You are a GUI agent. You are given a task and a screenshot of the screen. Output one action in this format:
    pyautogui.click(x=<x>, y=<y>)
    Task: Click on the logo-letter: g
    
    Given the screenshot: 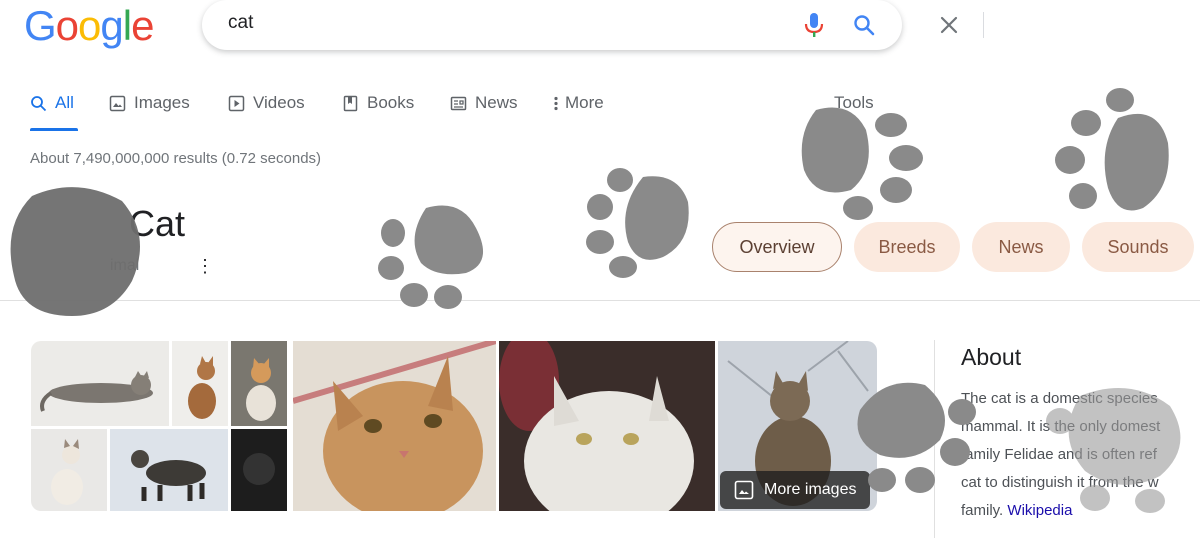 What is the action you would take?
    pyautogui.click(x=111, y=25)
    